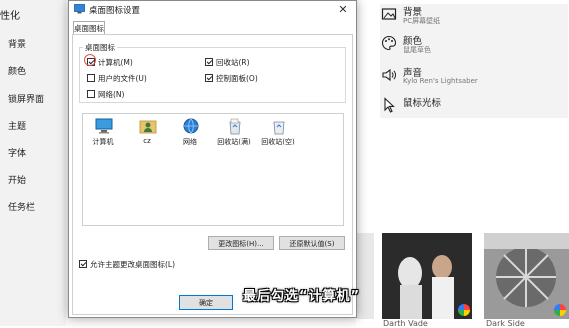  What do you see at coordinates (237, 78) in the screenshot?
I see `checkbox-label: 控制面板(O)` at bounding box center [237, 78].